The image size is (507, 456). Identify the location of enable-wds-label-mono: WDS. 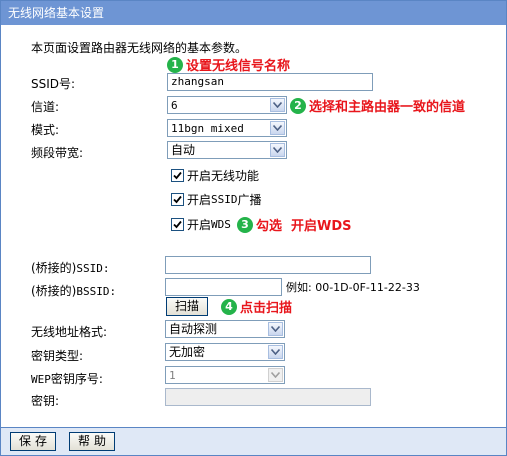
(221, 224).